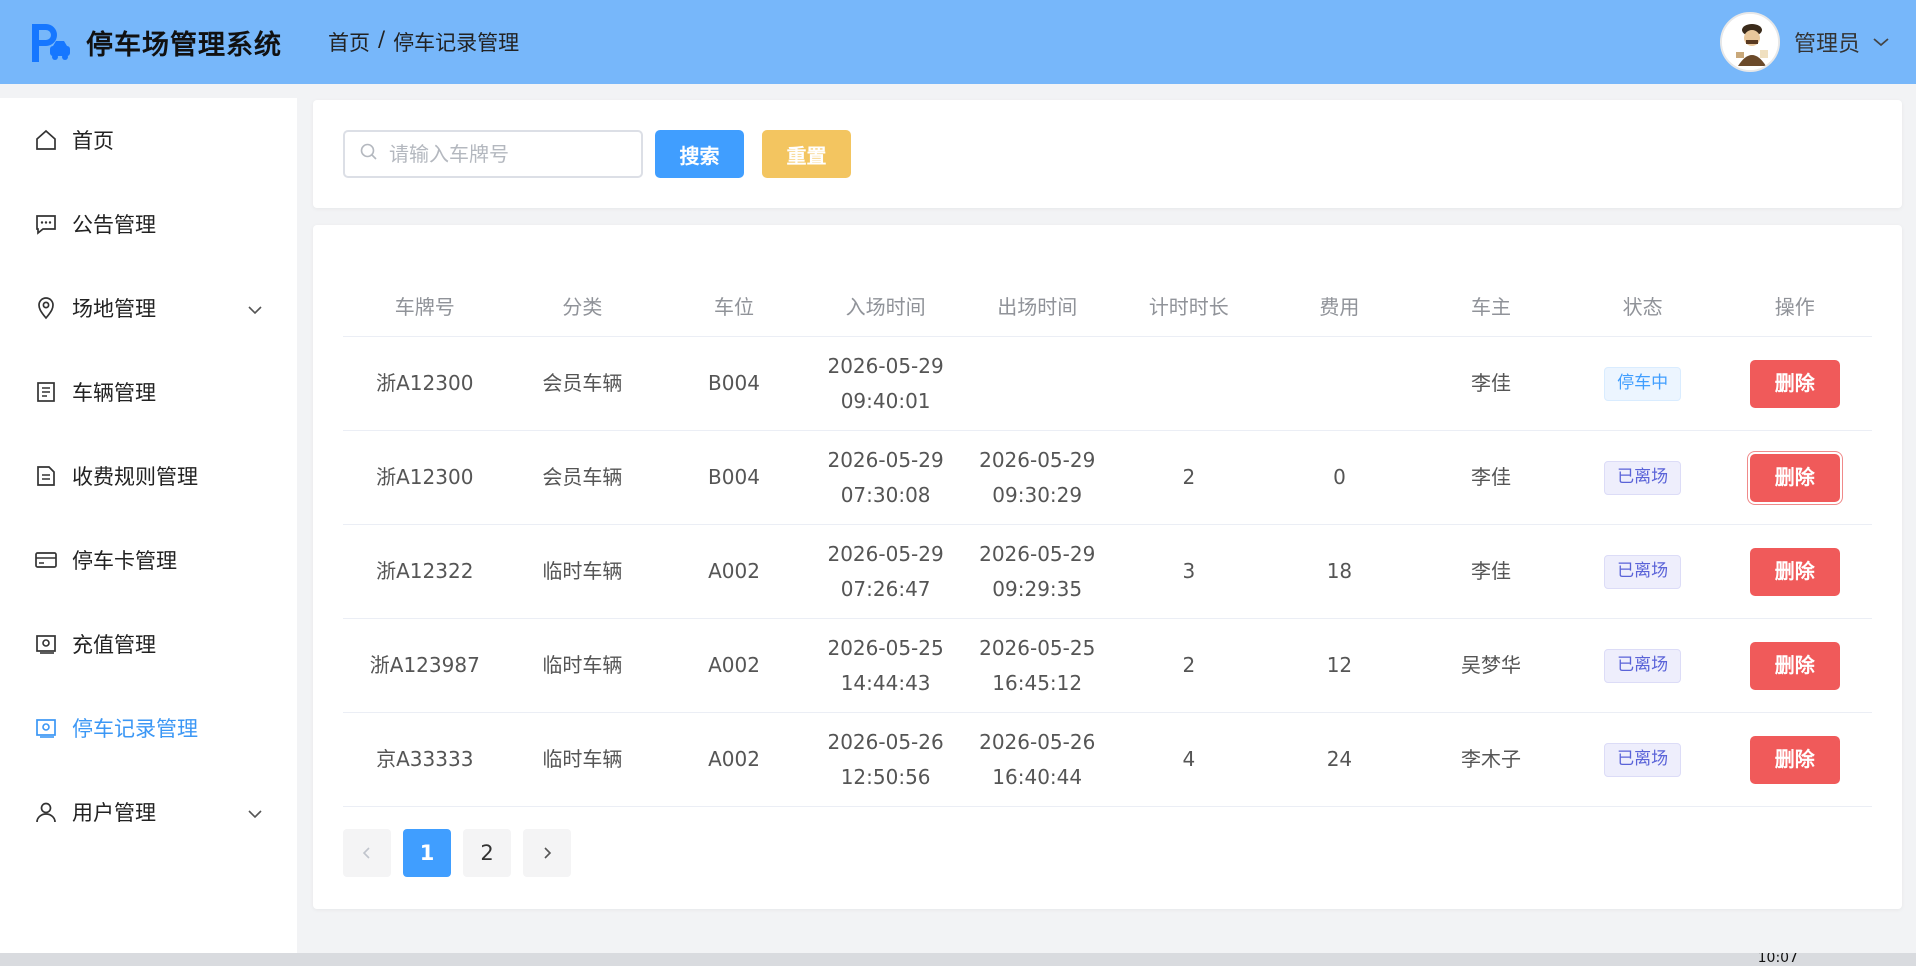 The image size is (1916, 966). Describe the element at coordinates (1189, 759) in the screenshot. I see `cell-duration: 4` at that location.